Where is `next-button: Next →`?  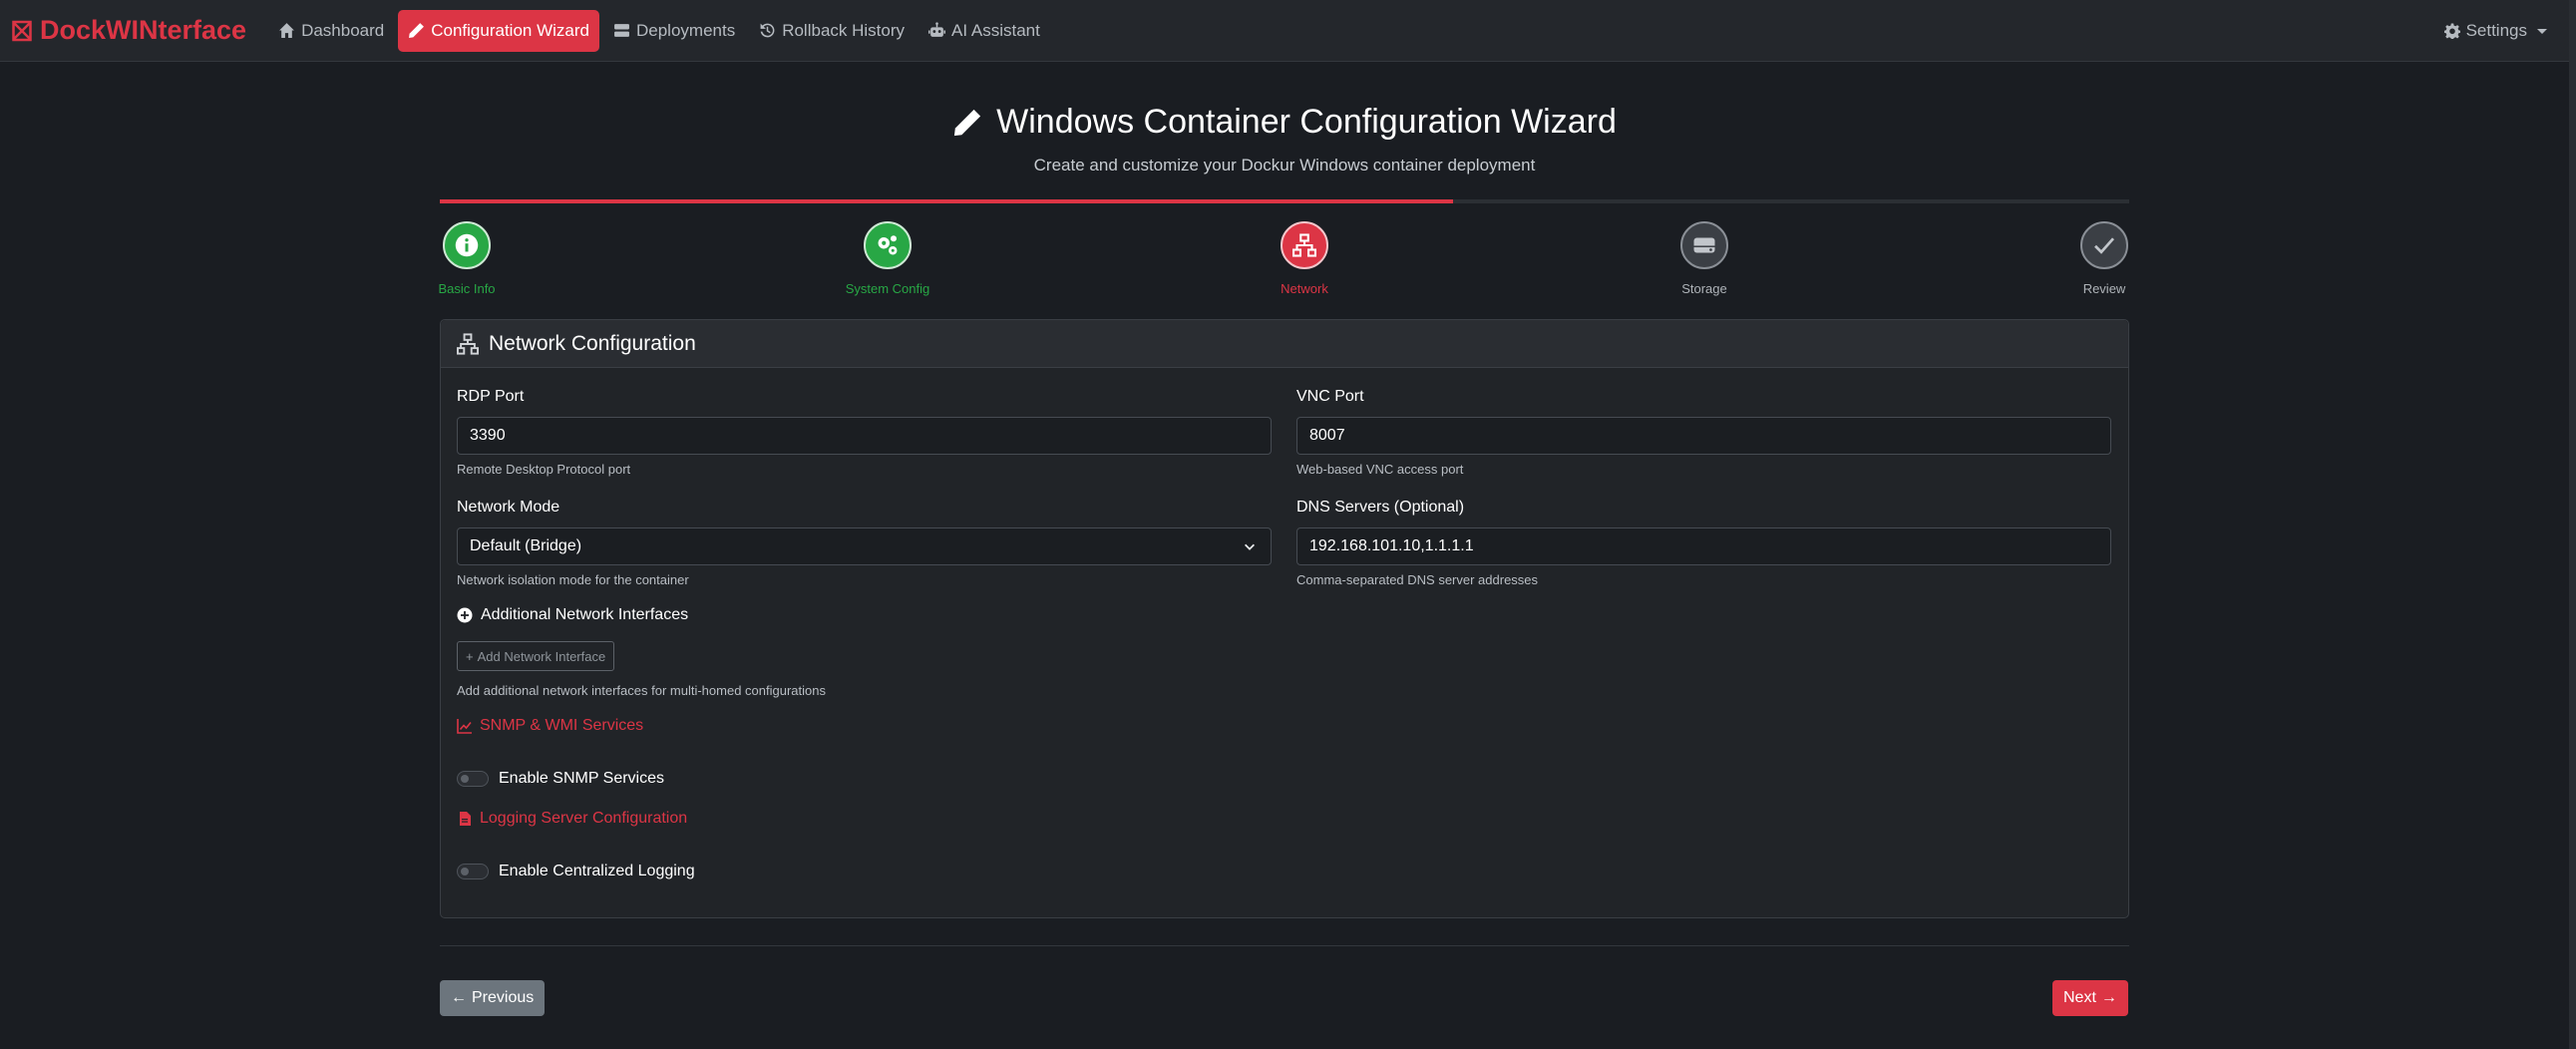
next-button: Next → is located at coordinates (2090, 998).